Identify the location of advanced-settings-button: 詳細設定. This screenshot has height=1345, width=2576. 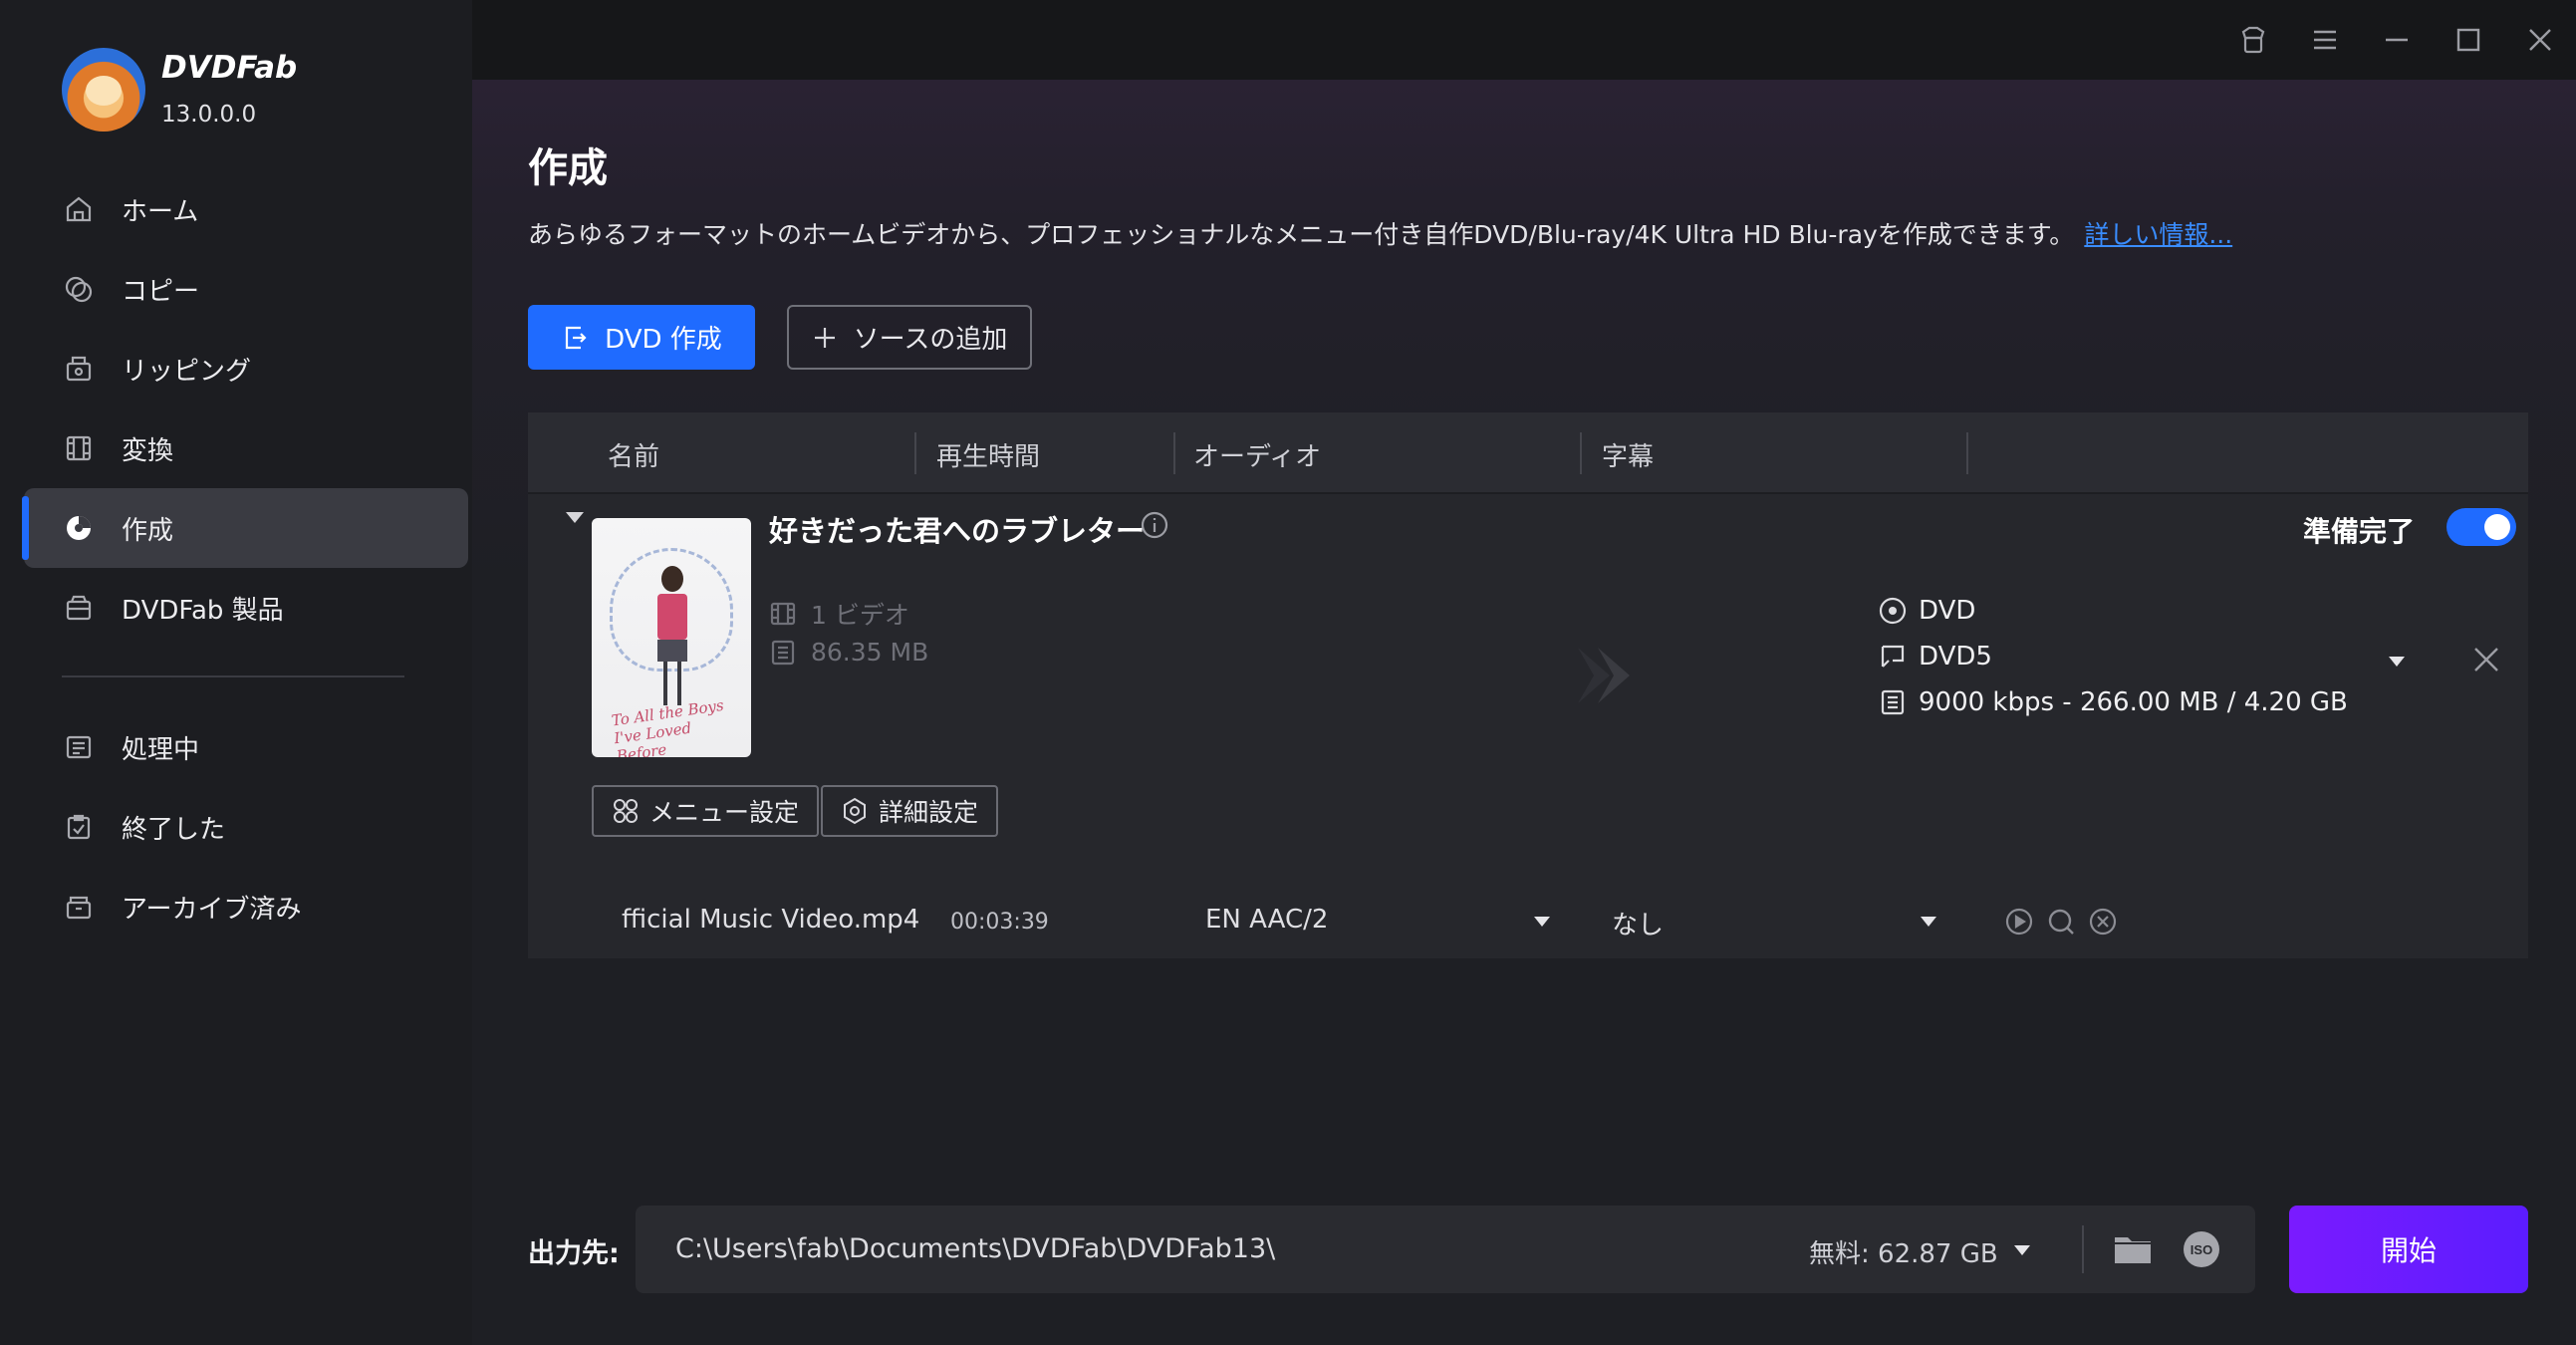
(910, 811).